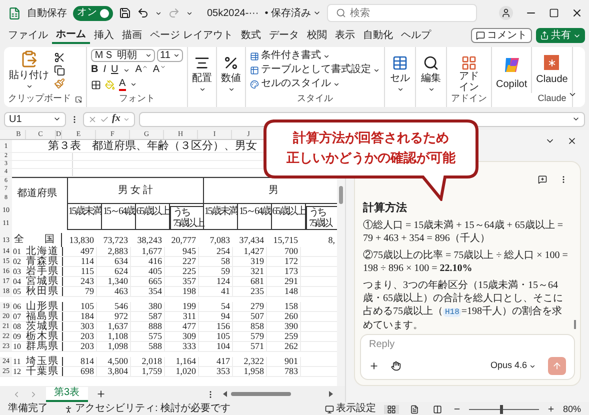 This screenshot has width=589, height=415. What do you see at coordinates (257, 281) in the screenshot?
I see `table-cell: 681` at bounding box center [257, 281].